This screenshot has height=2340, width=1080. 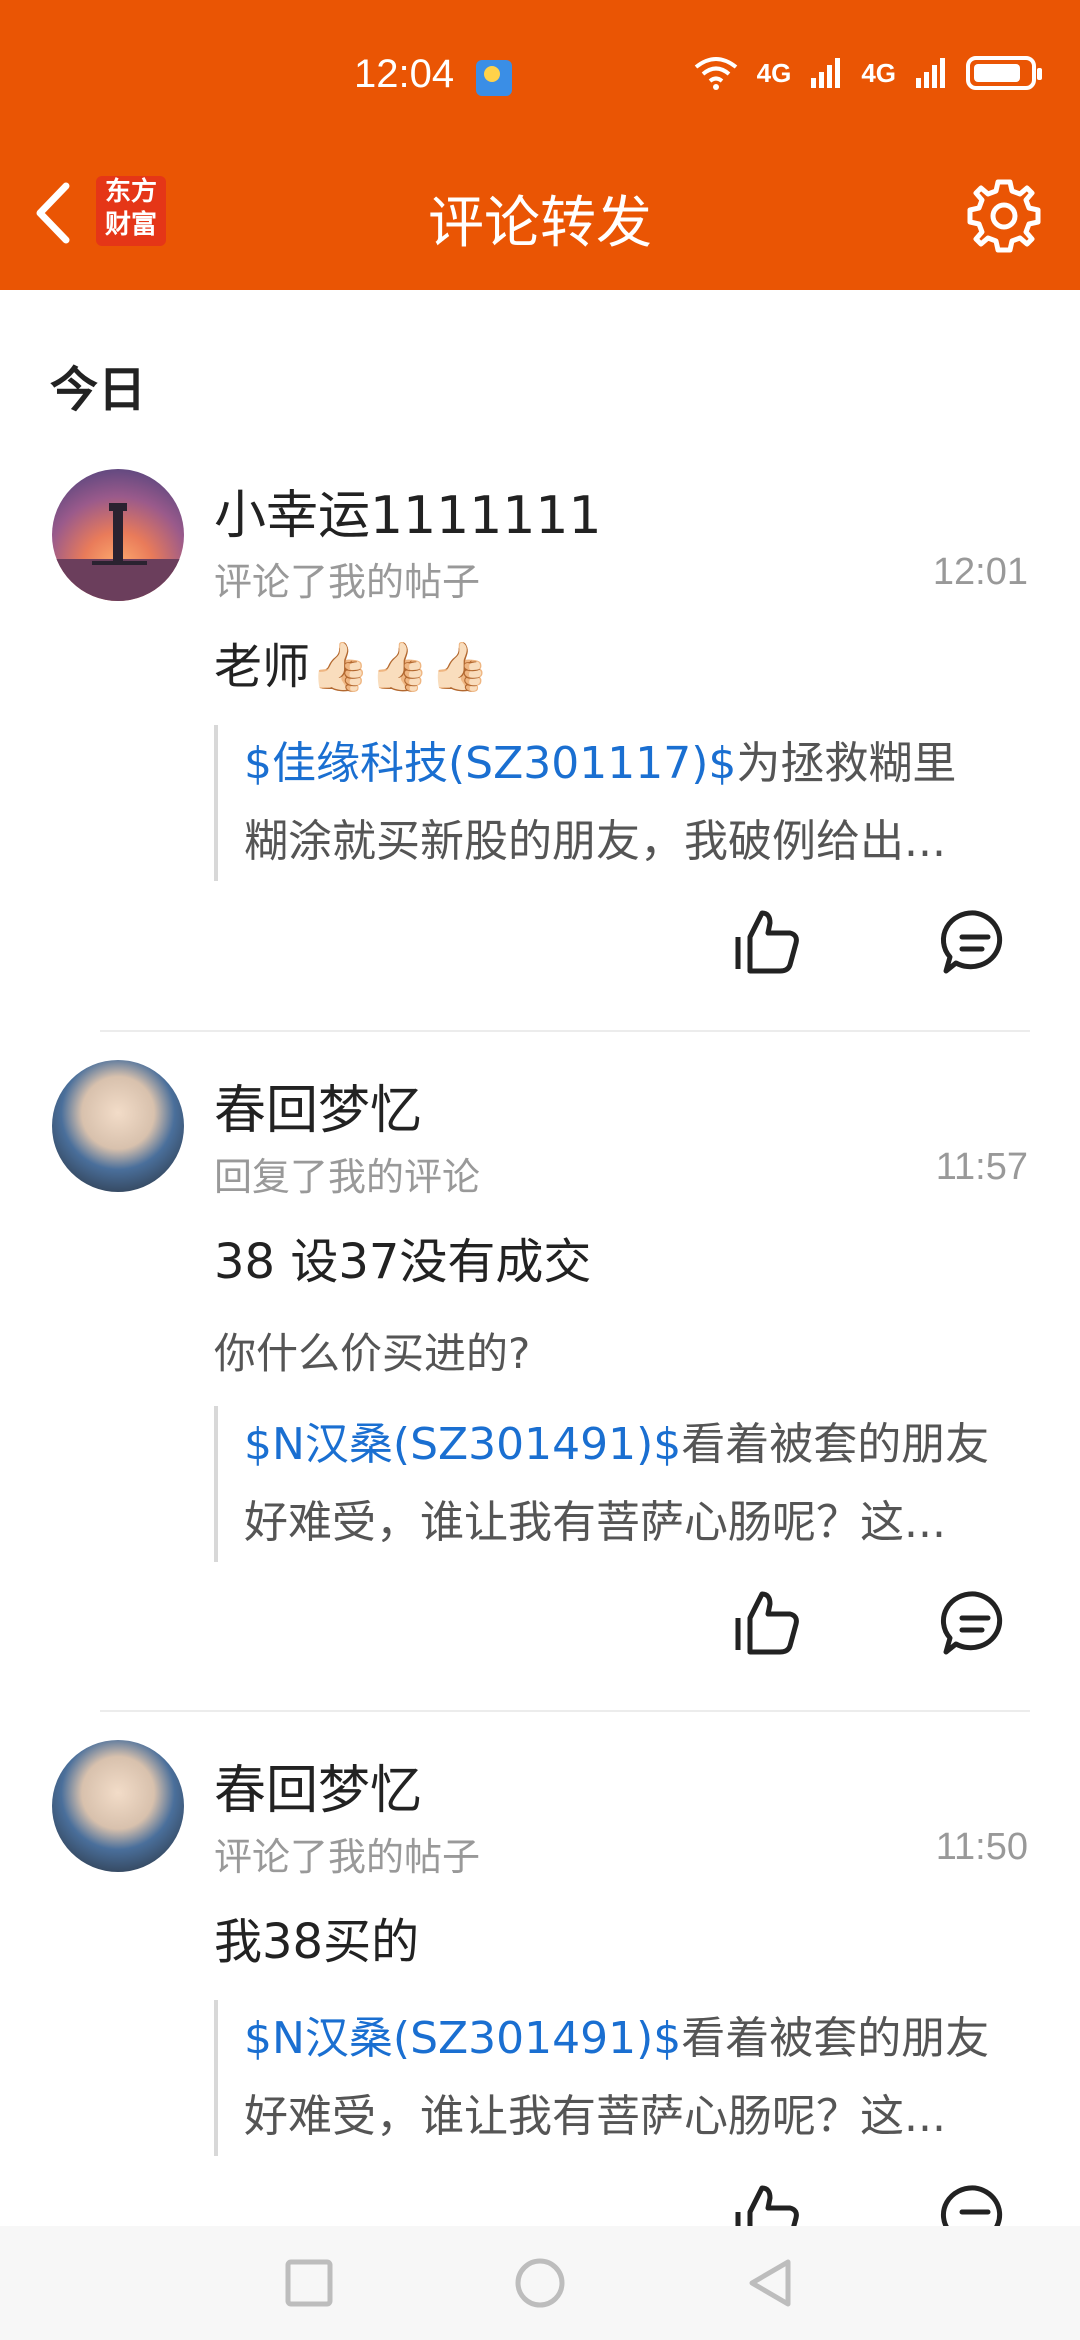 I want to click on comment-text: 我38买的, so click(x=317, y=1942).